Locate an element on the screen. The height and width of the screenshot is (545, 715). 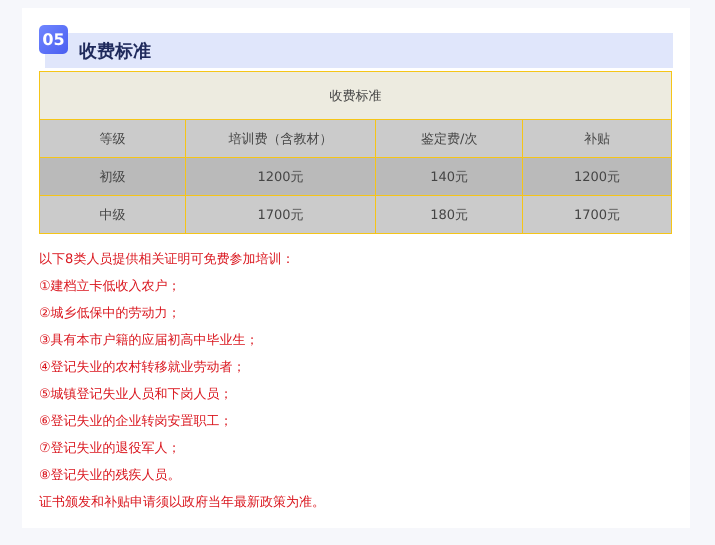
note-line: ⑧登记失业的残疾人员。 is located at coordinates (110, 476).